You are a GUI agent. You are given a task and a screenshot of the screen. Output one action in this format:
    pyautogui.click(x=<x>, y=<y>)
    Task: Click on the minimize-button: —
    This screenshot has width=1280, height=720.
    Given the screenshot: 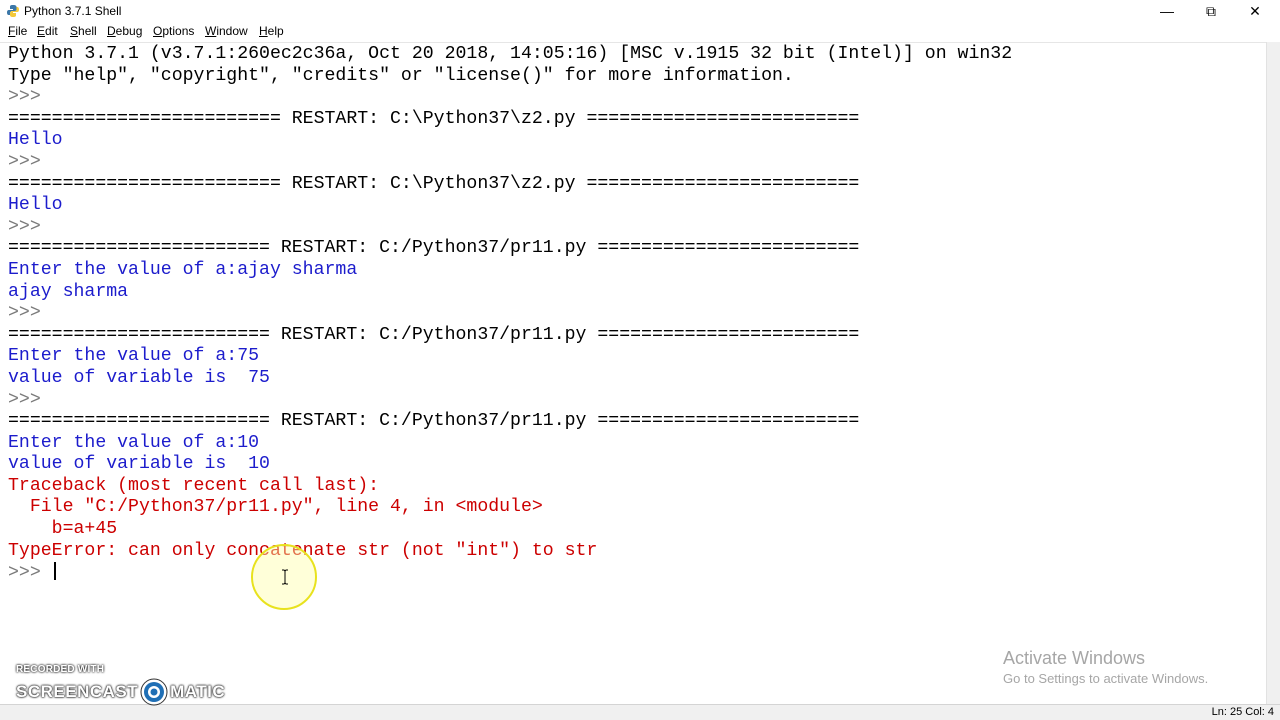 What is the action you would take?
    pyautogui.click(x=1167, y=11)
    